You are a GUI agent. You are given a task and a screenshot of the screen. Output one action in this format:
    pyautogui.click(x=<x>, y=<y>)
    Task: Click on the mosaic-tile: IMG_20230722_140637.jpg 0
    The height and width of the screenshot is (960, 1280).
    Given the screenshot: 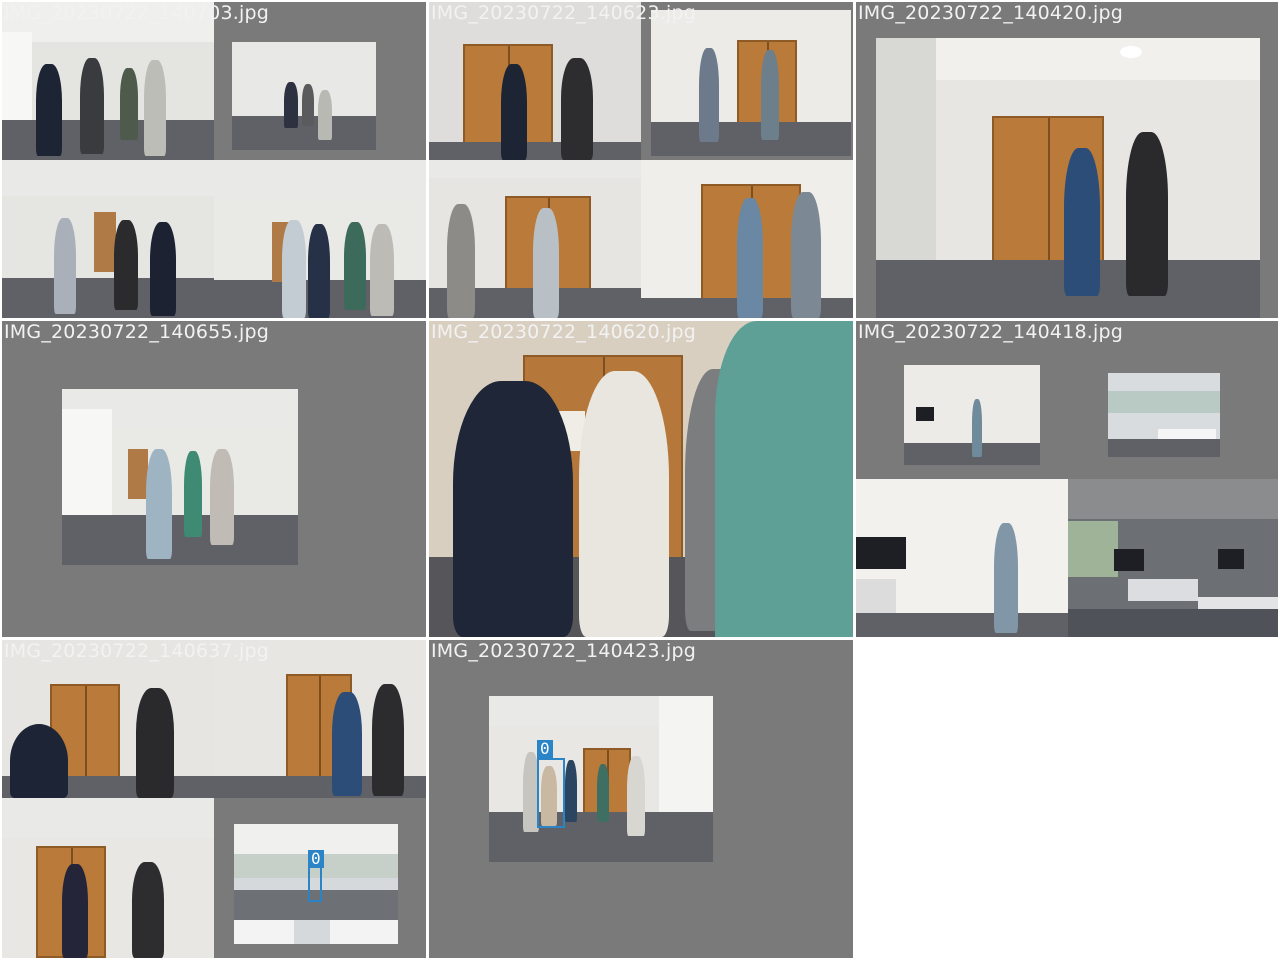 What is the action you would take?
    pyautogui.click(x=214, y=799)
    